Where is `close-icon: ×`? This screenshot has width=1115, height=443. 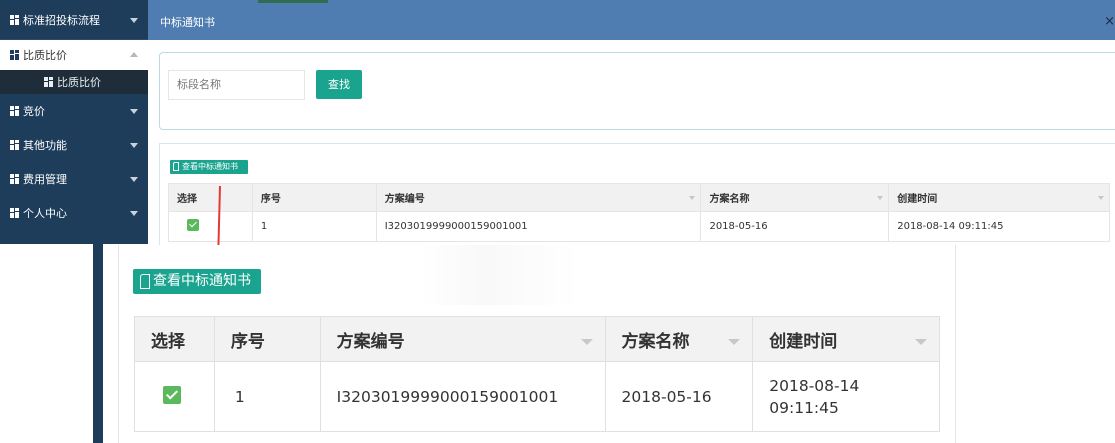 close-icon: × is located at coordinates (1109, 21).